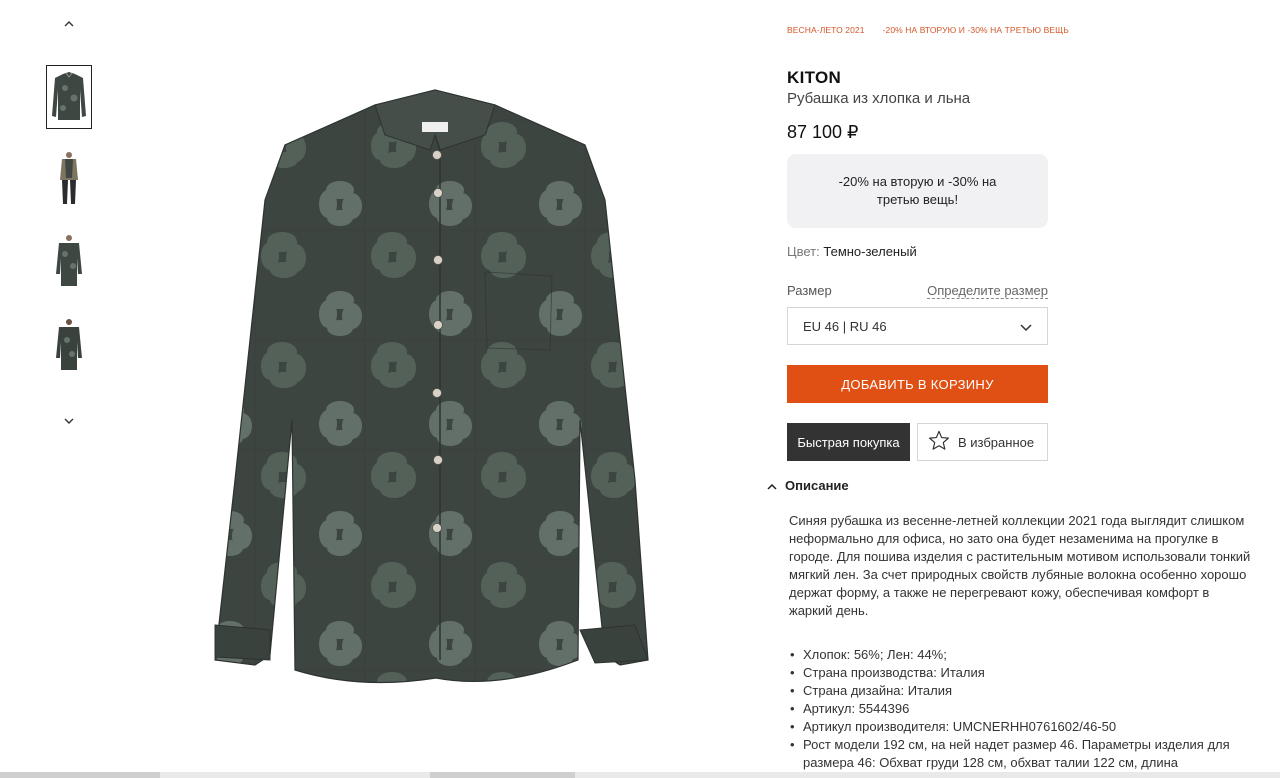  What do you see at coordinates (987, 291) in the screenshot?
I see `size-guide-link: Определите размер` at bounding box center [987, 291].